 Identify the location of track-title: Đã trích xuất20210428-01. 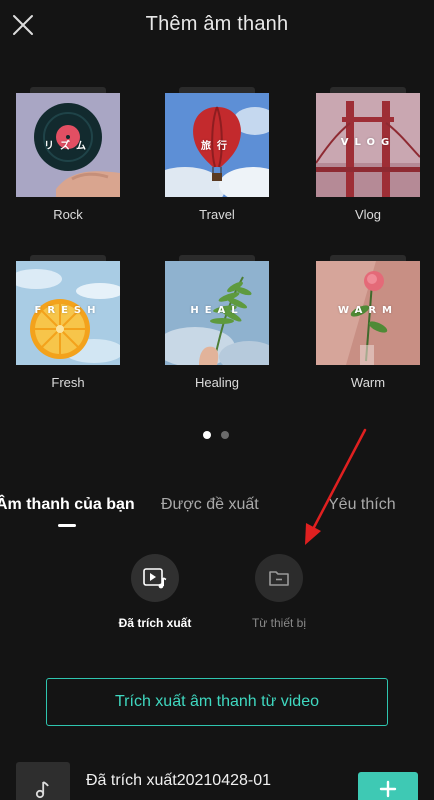
(179, 780).